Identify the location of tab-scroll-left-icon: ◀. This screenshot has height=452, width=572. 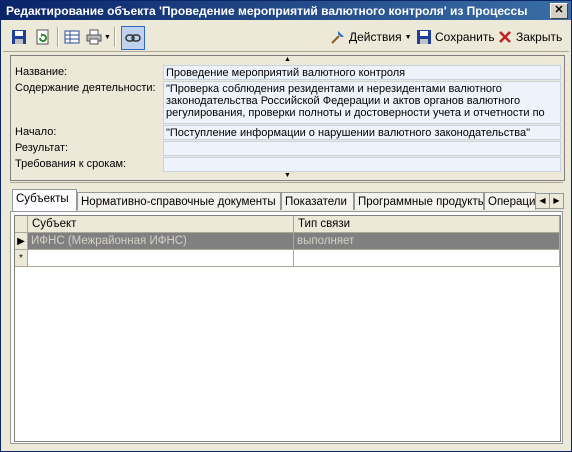
(542, 201).